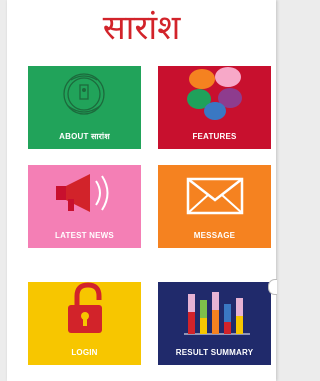 The width and height of the screenshot is (320, 381). I want to click on about-label: ABOUT सारांश, so click(84, 136).